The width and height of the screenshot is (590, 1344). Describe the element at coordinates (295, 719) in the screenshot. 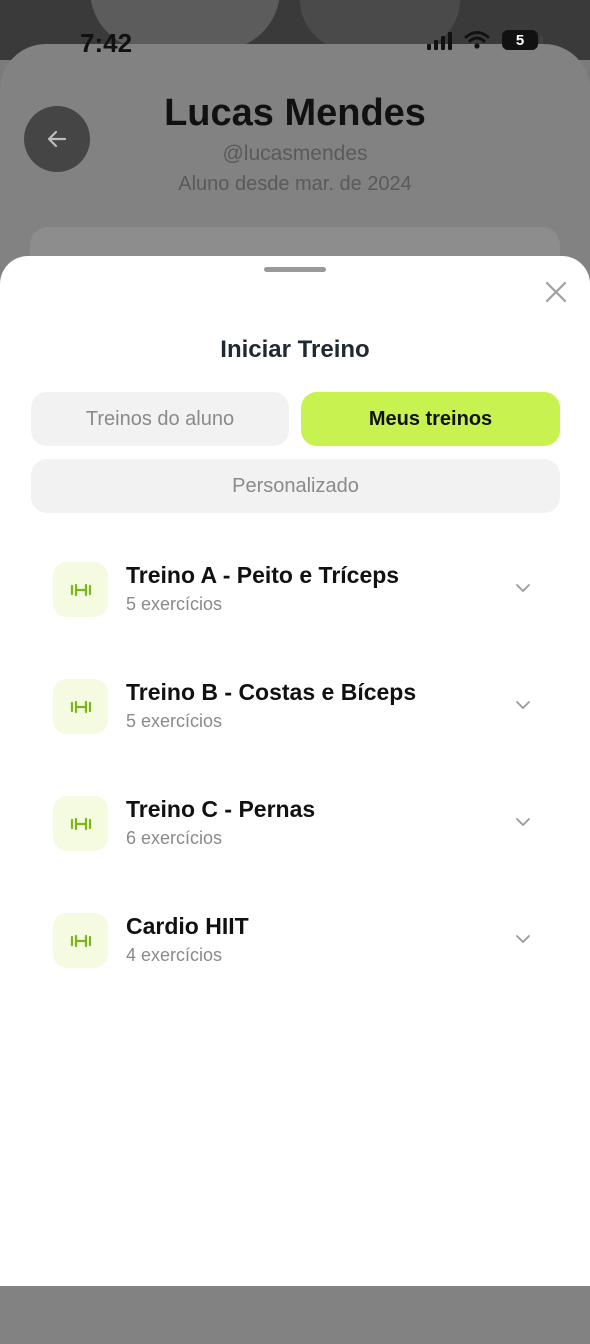

I see `workout-item: Treino B - Costas e Bíceps 5 exercícios` at that location.